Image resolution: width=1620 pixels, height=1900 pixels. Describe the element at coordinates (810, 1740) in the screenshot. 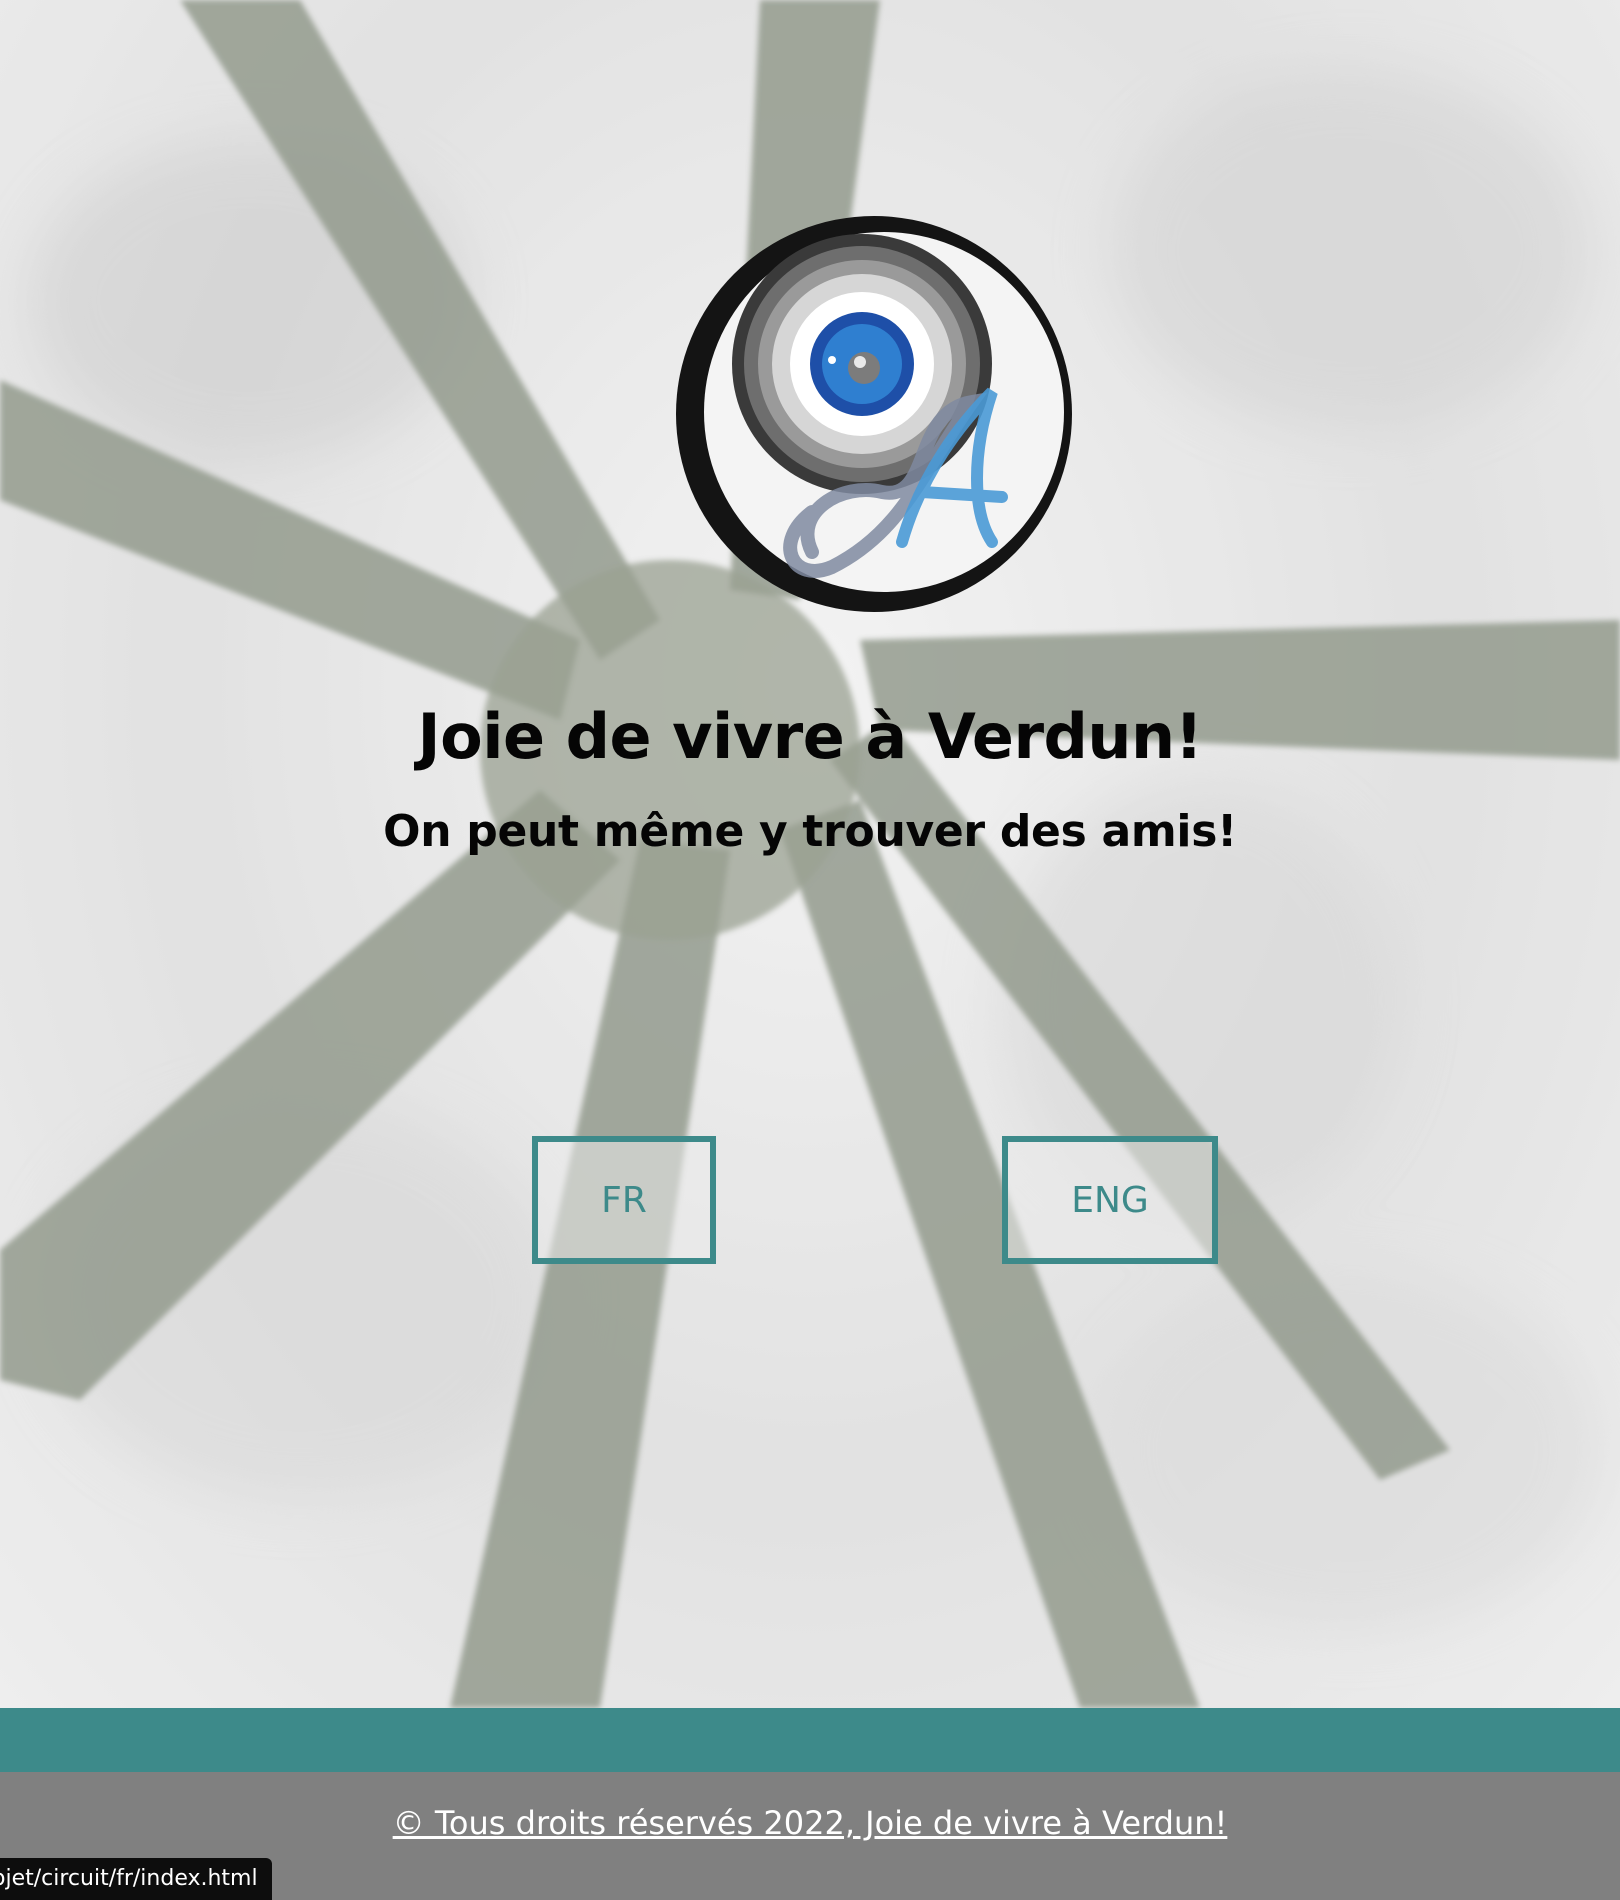

I see `footer-accent-band` at that location.